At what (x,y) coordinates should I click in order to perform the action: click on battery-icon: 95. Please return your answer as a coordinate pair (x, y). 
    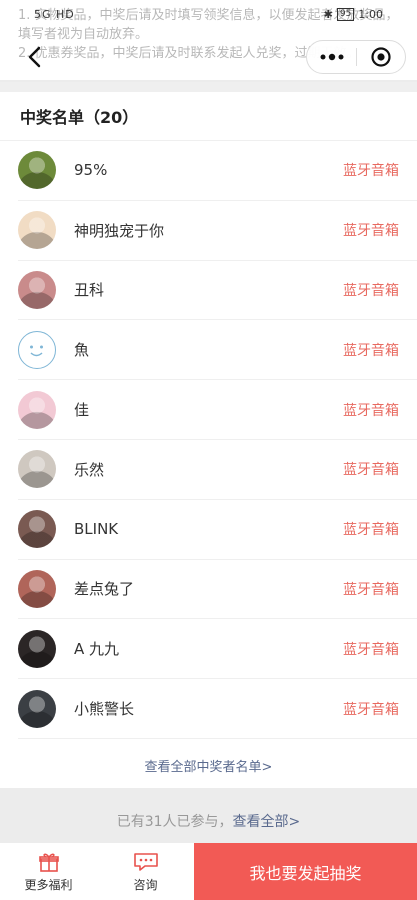
    Looking at the image, I should click on (345, 14).